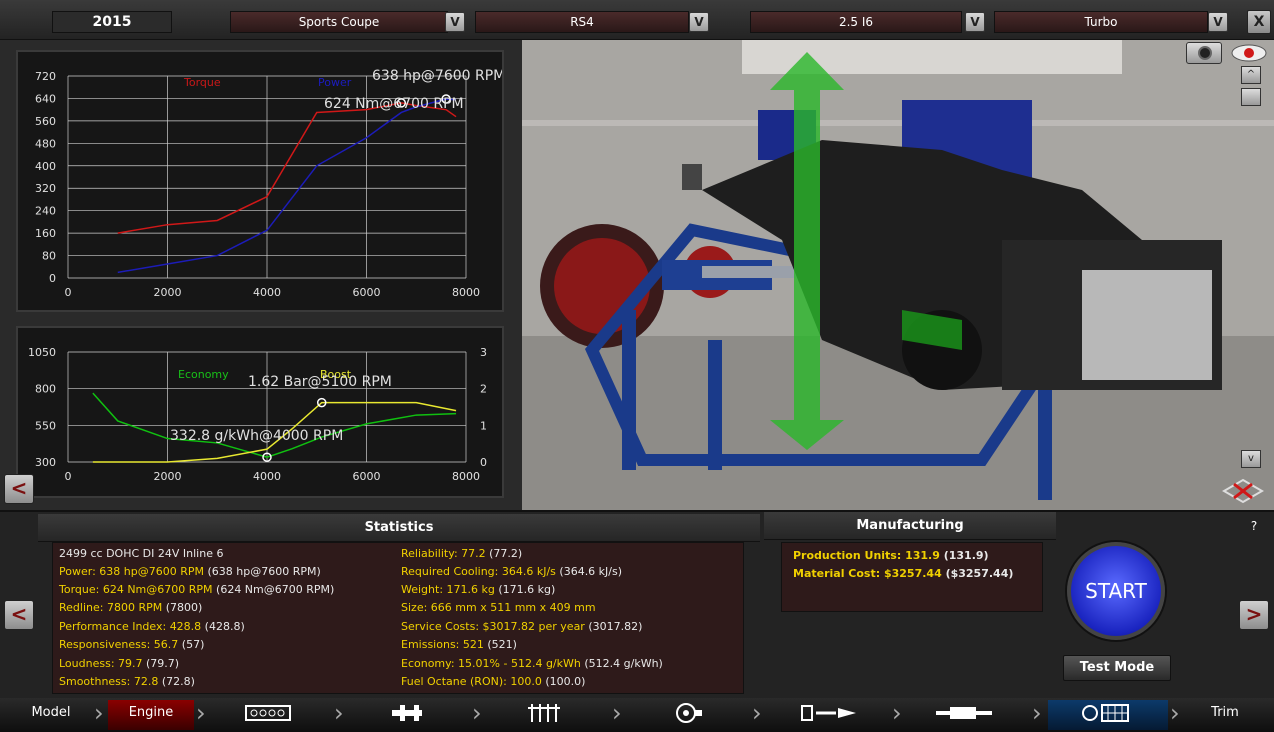  What do you see at coordinates (51, 715) in the screenshot?
I see `tab-model: Model` at bounding box center [51, 715].